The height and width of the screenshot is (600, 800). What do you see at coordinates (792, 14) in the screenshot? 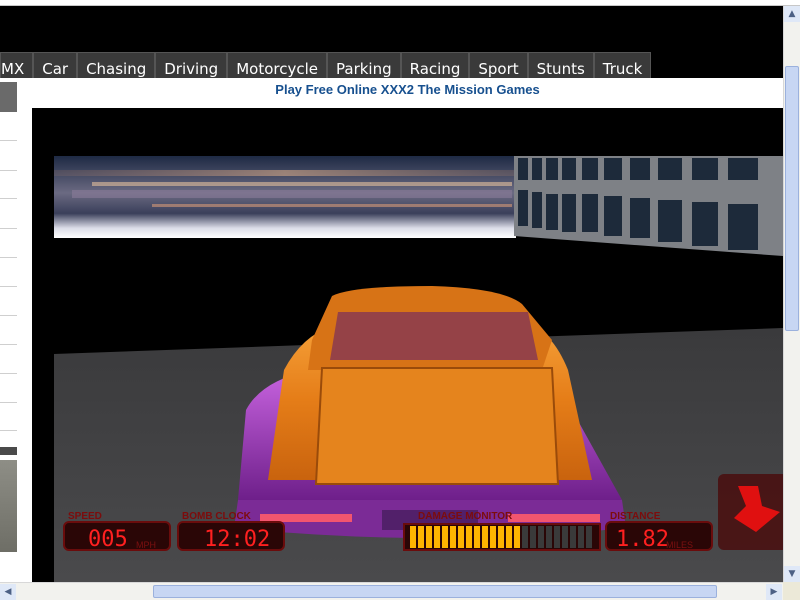
I see `scroll-up-arrow-icon: ▲` at bounding box center [792, 14].